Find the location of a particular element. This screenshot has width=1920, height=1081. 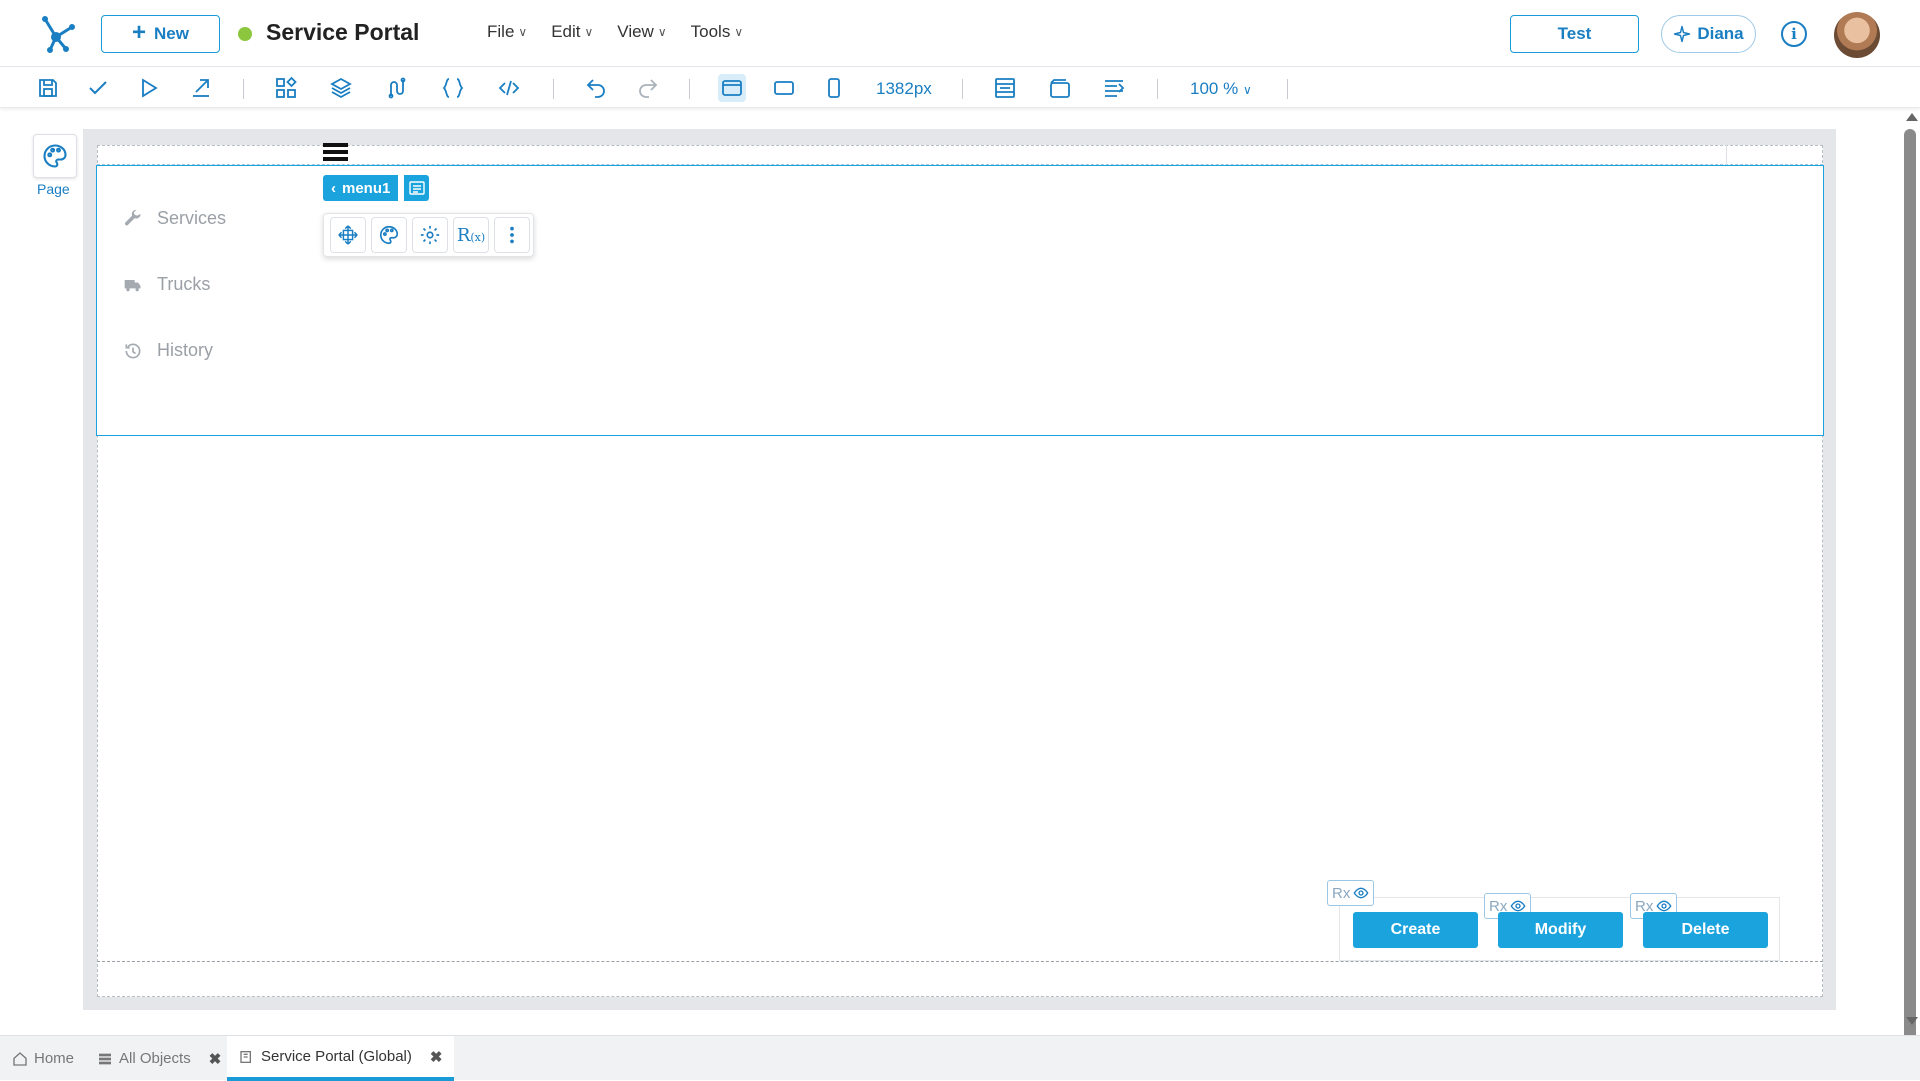

code-icon is located at coordinates (509, 88).